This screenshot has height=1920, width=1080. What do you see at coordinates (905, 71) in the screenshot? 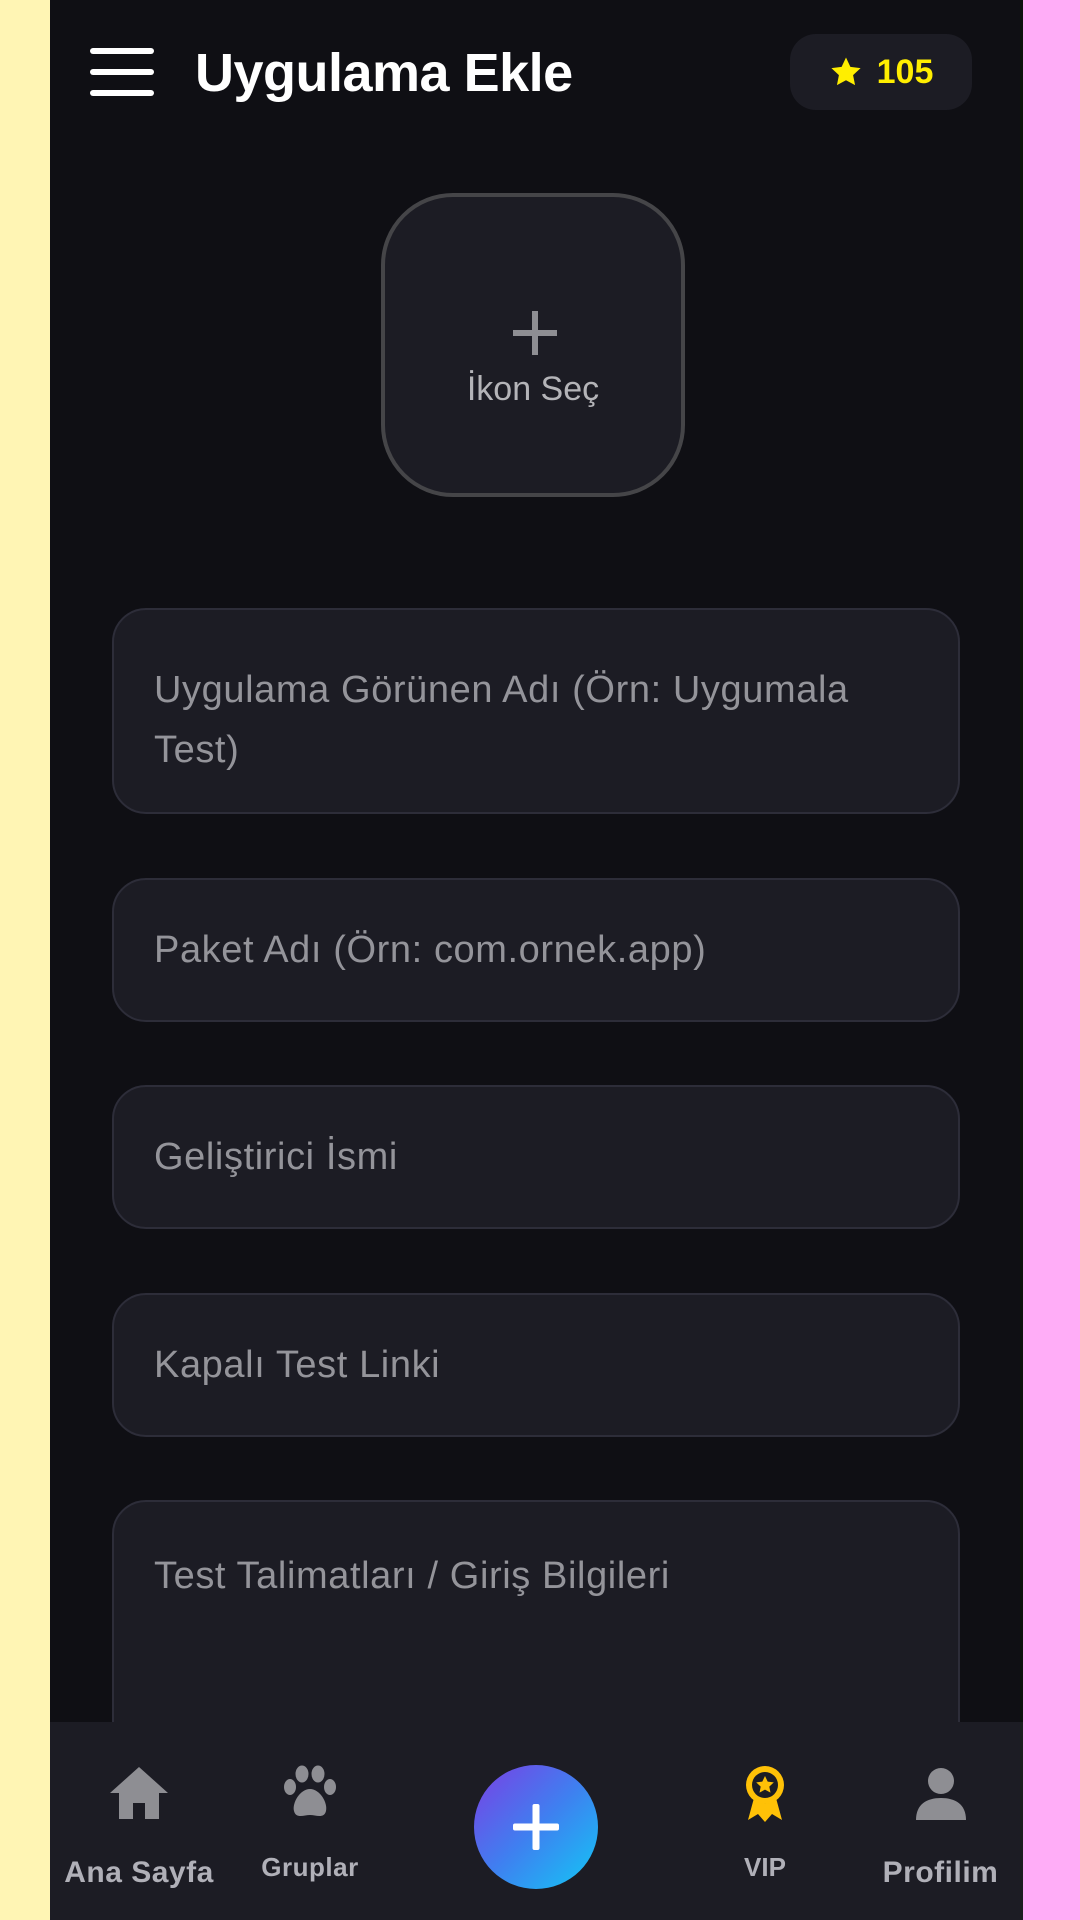
I see `points-value: 105` at bounding box center [905, 71].